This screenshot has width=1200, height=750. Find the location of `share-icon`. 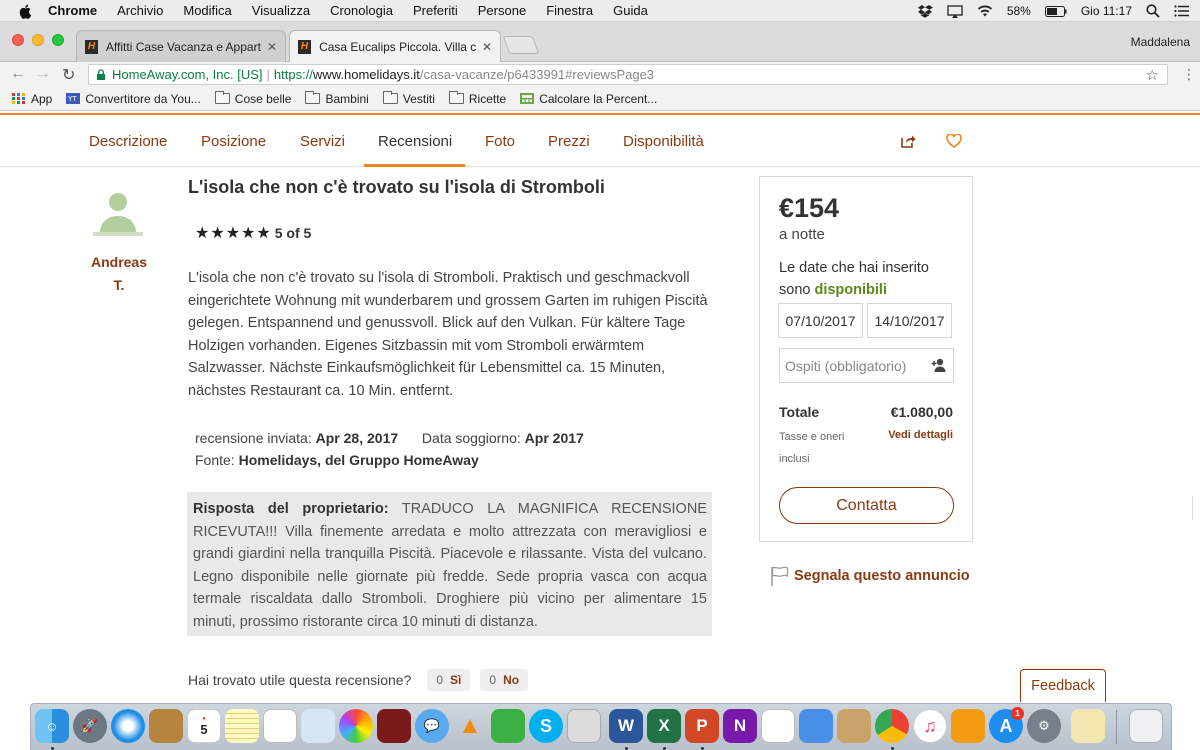

share-icon is located at coordinates (908, 141).